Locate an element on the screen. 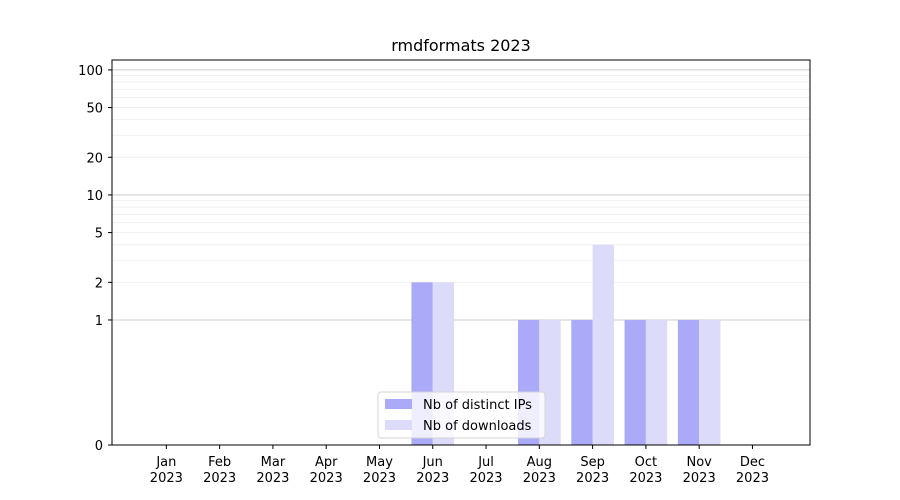  y-tick-label: 100 is located at coordinates (90, 71).